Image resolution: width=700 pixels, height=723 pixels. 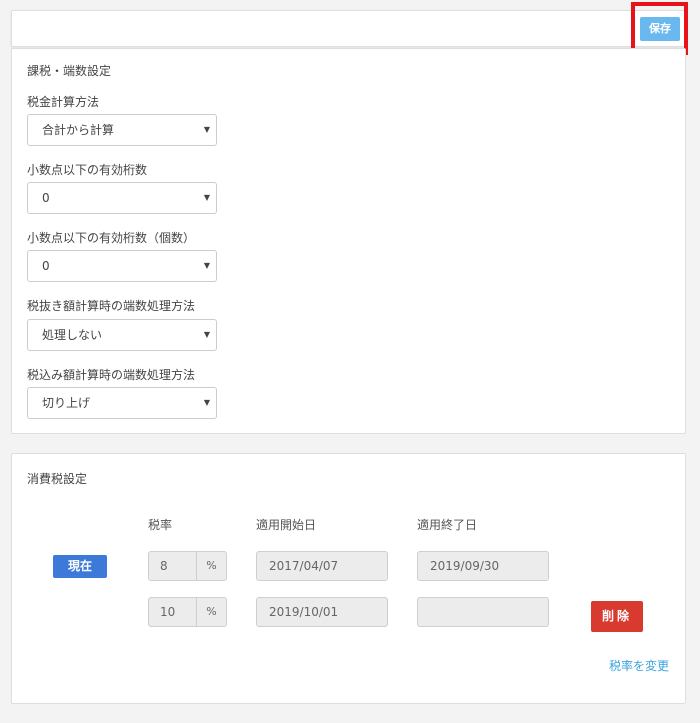 I want to click on select-value: 処理しない, so click(x=72, y=335).